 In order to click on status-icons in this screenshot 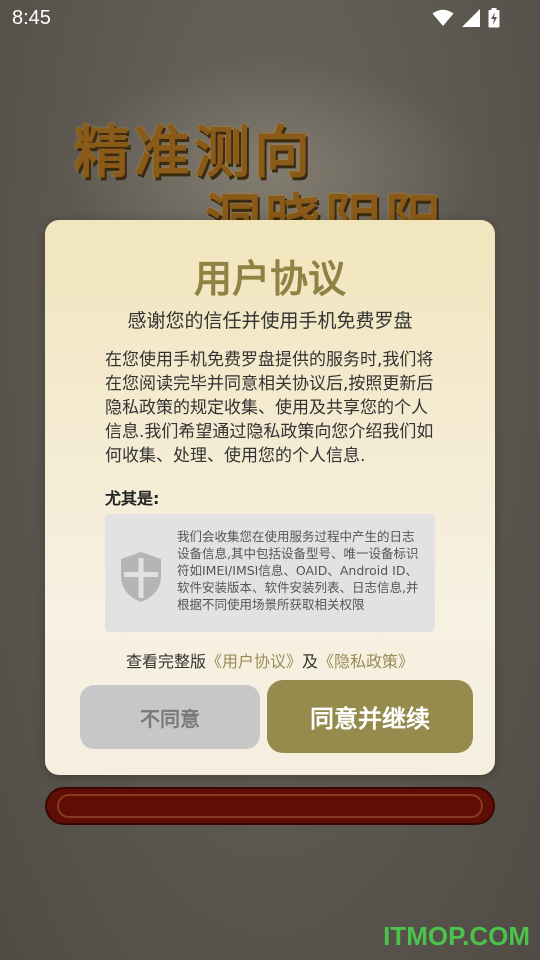, I will do `click(466, 18)`.